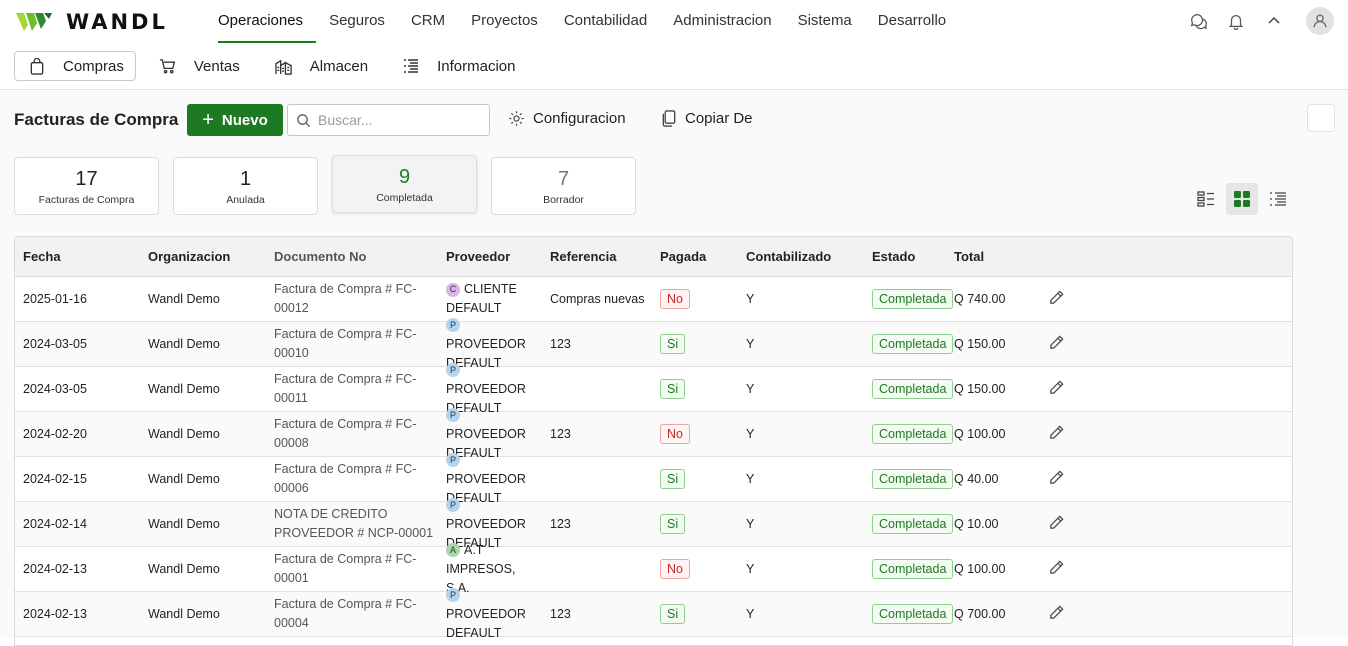 This screenshot has height=646, width=1348. I want to click on configuration-label: Configuracion, so click(579, 118).